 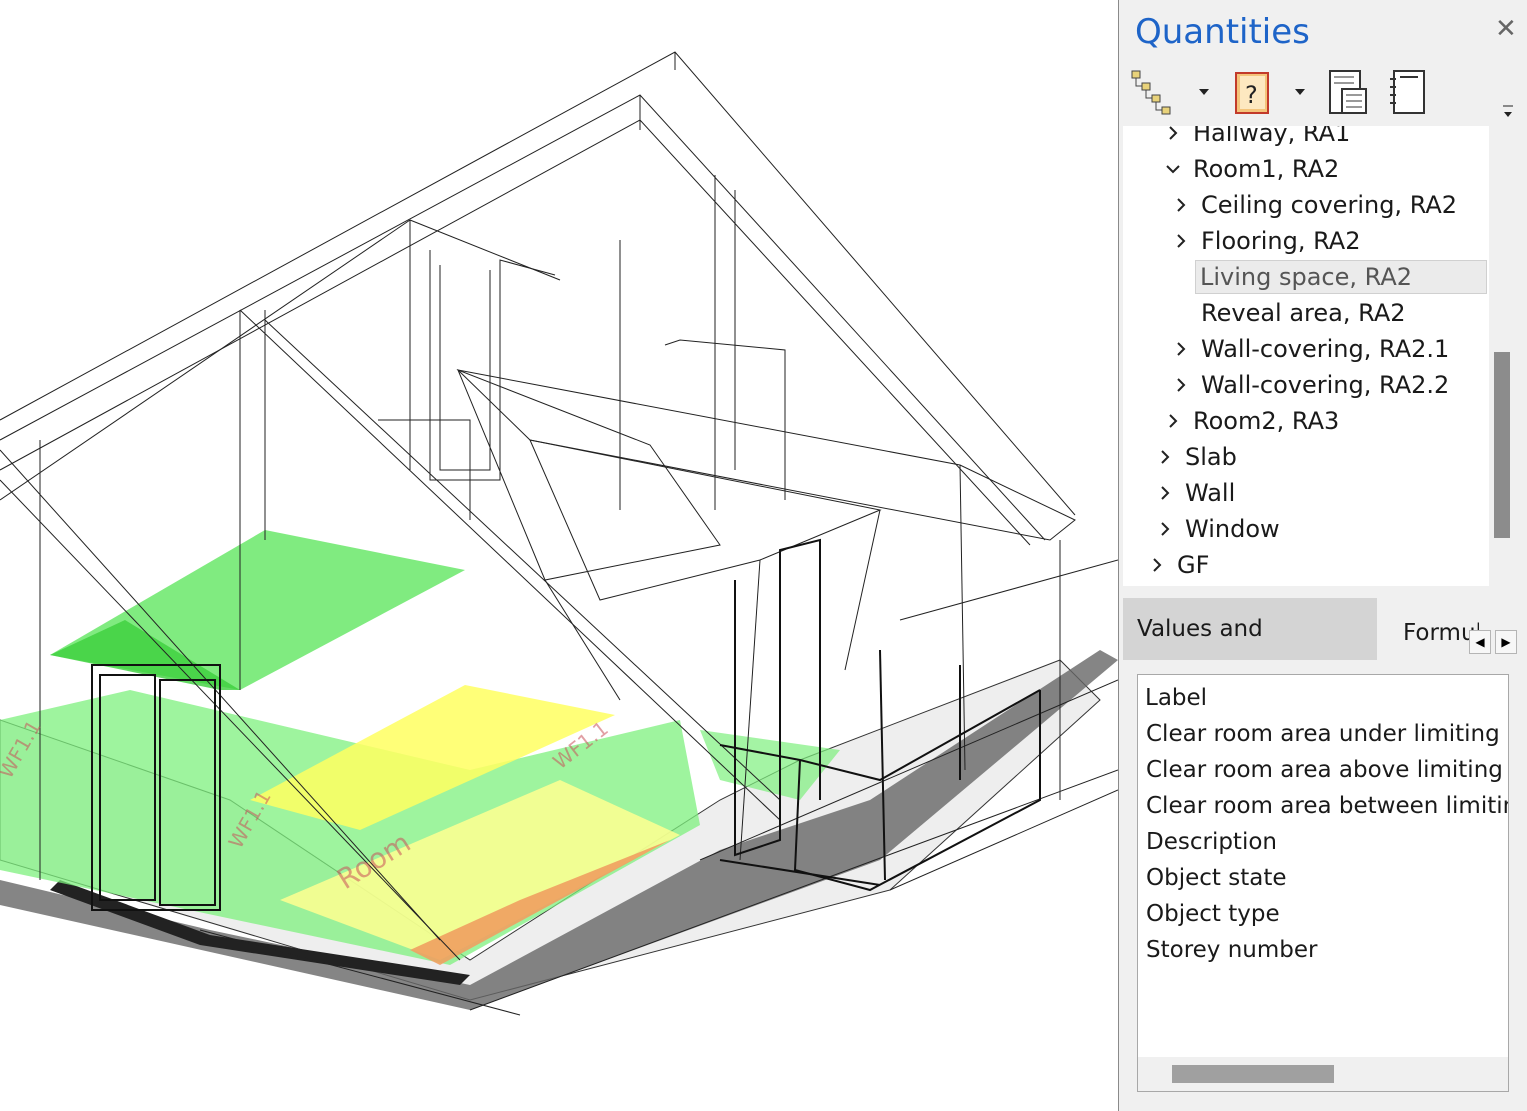 I want to click on chevron-down-icon, so click(x=1173, y=169).